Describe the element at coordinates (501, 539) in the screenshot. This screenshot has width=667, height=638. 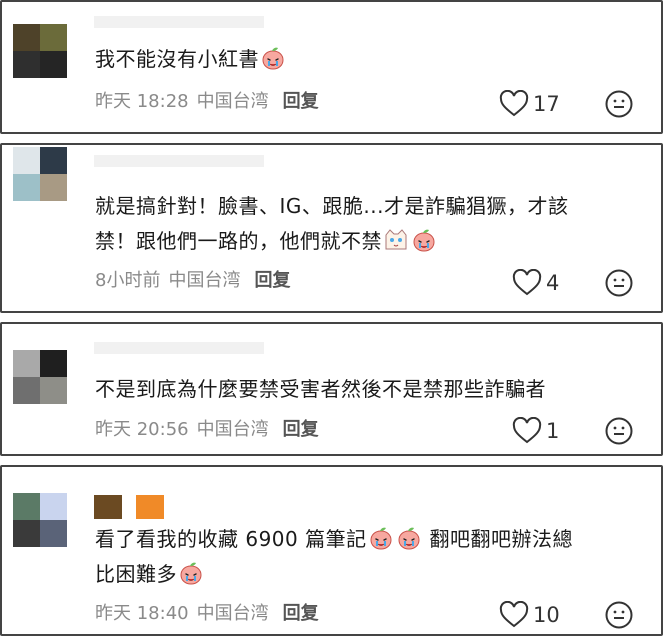
I see `comment-text-segment: 翻吧翻吧辦法總` at that location.